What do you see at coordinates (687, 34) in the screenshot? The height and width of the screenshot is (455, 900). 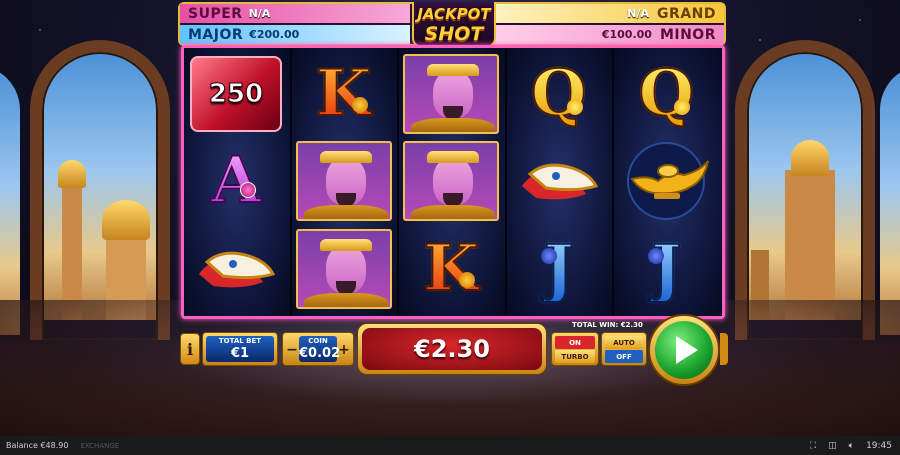 I see `jackpot-minor-label: MINOR` at bounding box center [687, 34].